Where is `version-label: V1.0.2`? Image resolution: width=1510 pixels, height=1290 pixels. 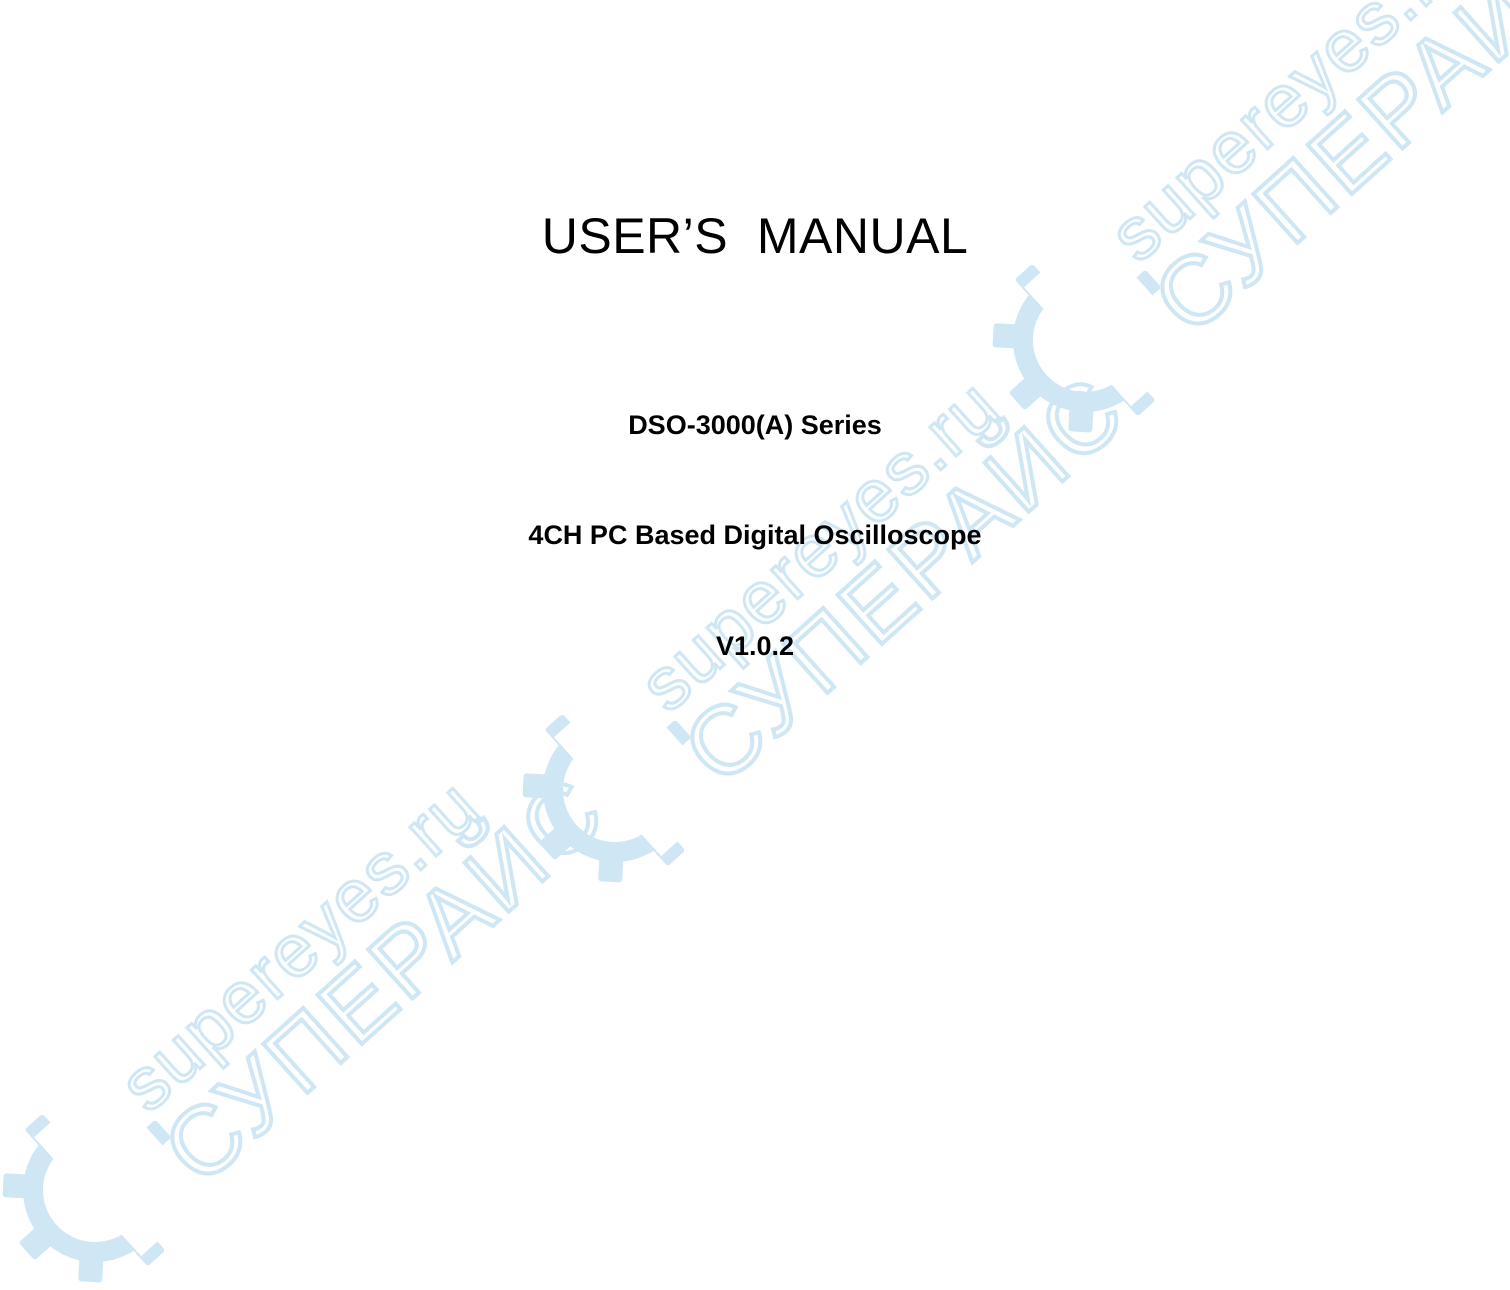 version-label: V1.0.2 is located at coordinates (755, 646).